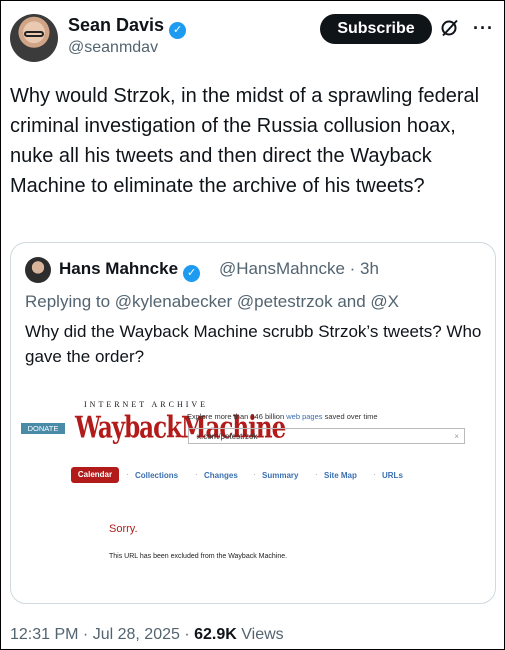  I want to click on tweet-time-date: 12:31 PM · Jul 28, 2025 ·, so click(102, 634).